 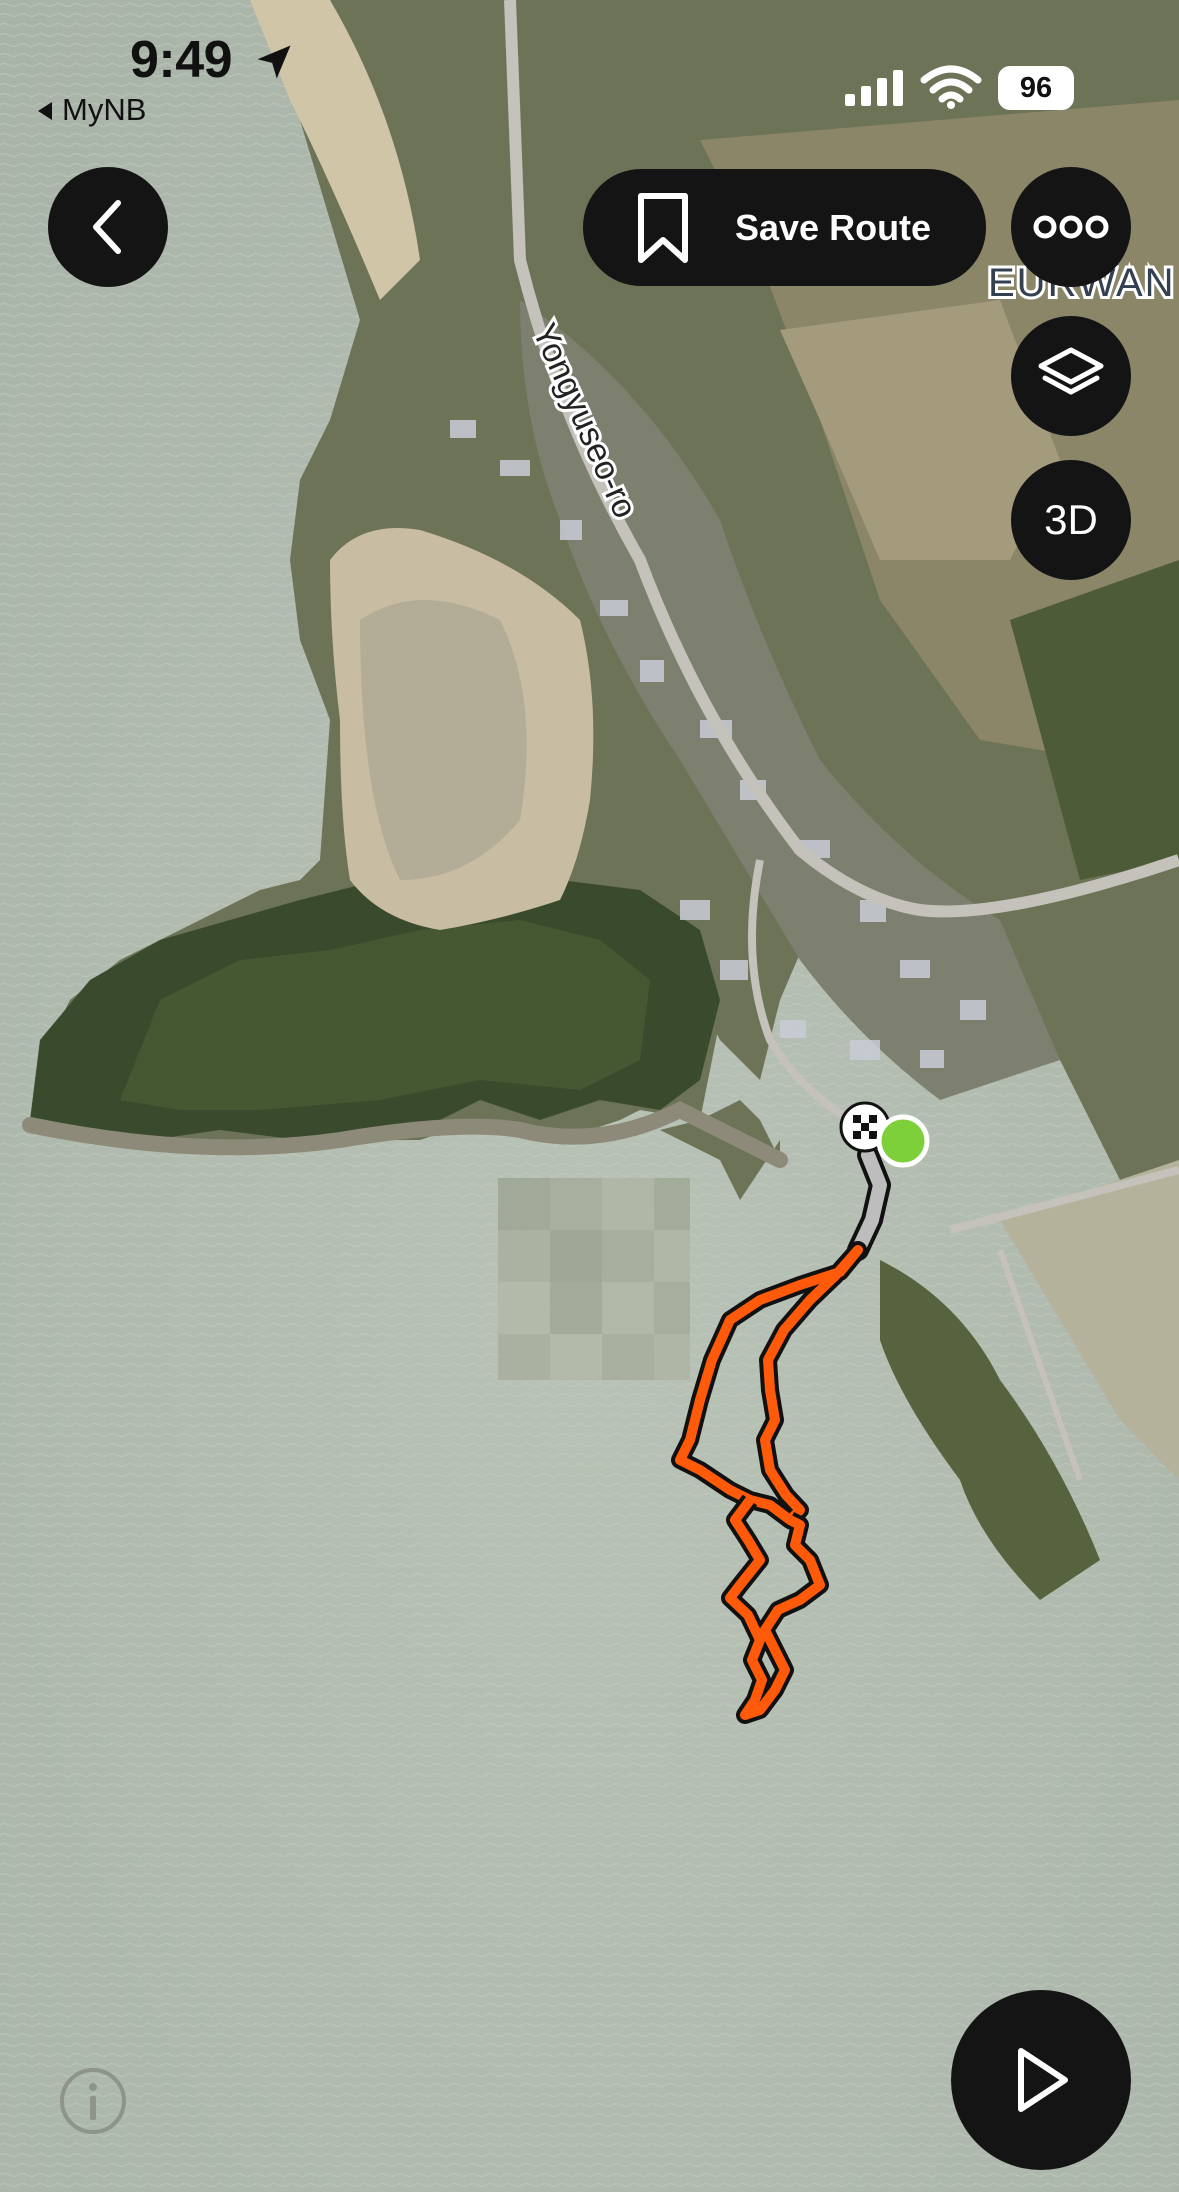 What do you see at coordinates (903, 1141) in the screenshot?
I see `start-marker` at bounding box center [903, 1141].